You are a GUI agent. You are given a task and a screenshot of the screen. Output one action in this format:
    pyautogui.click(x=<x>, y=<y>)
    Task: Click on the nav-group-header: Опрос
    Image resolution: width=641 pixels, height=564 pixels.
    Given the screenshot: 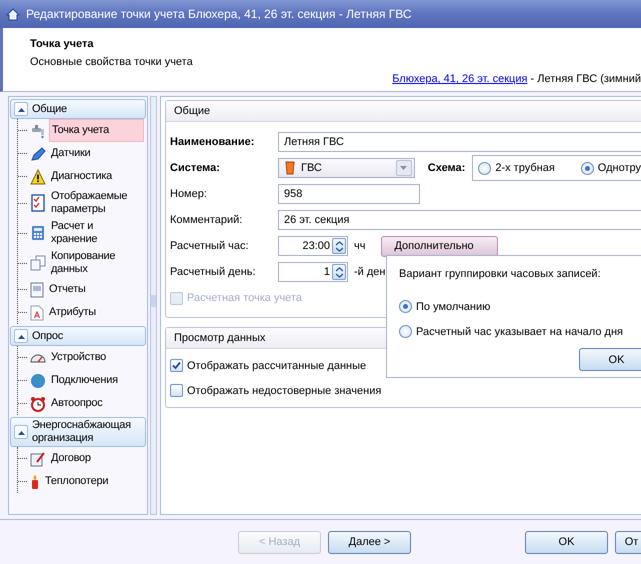 What is the action you would take?
    pyautogui.click(x=78, y=336)
    